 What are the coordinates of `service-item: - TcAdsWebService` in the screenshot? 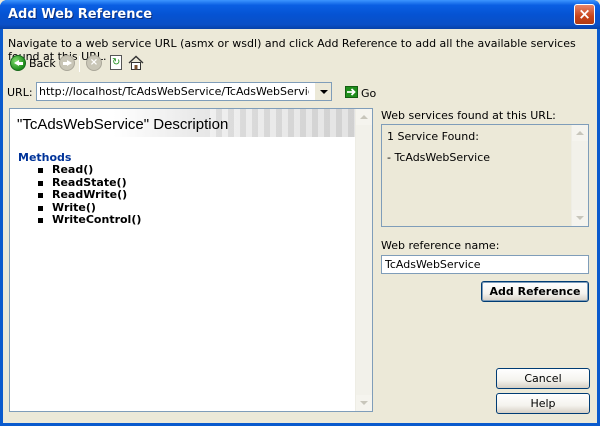 It's located at (439, 157).